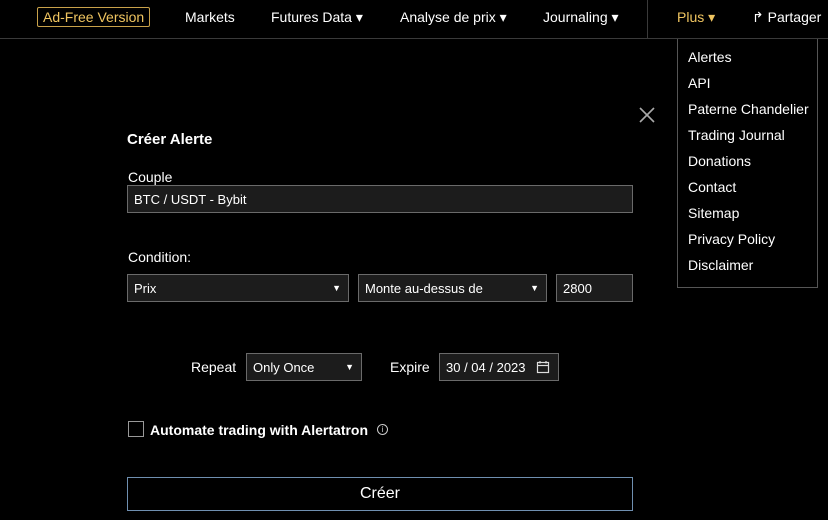  Describe the element at coordinates (170, 139) in the screenshot. I see `page-title: Créer Alerte` at that location.